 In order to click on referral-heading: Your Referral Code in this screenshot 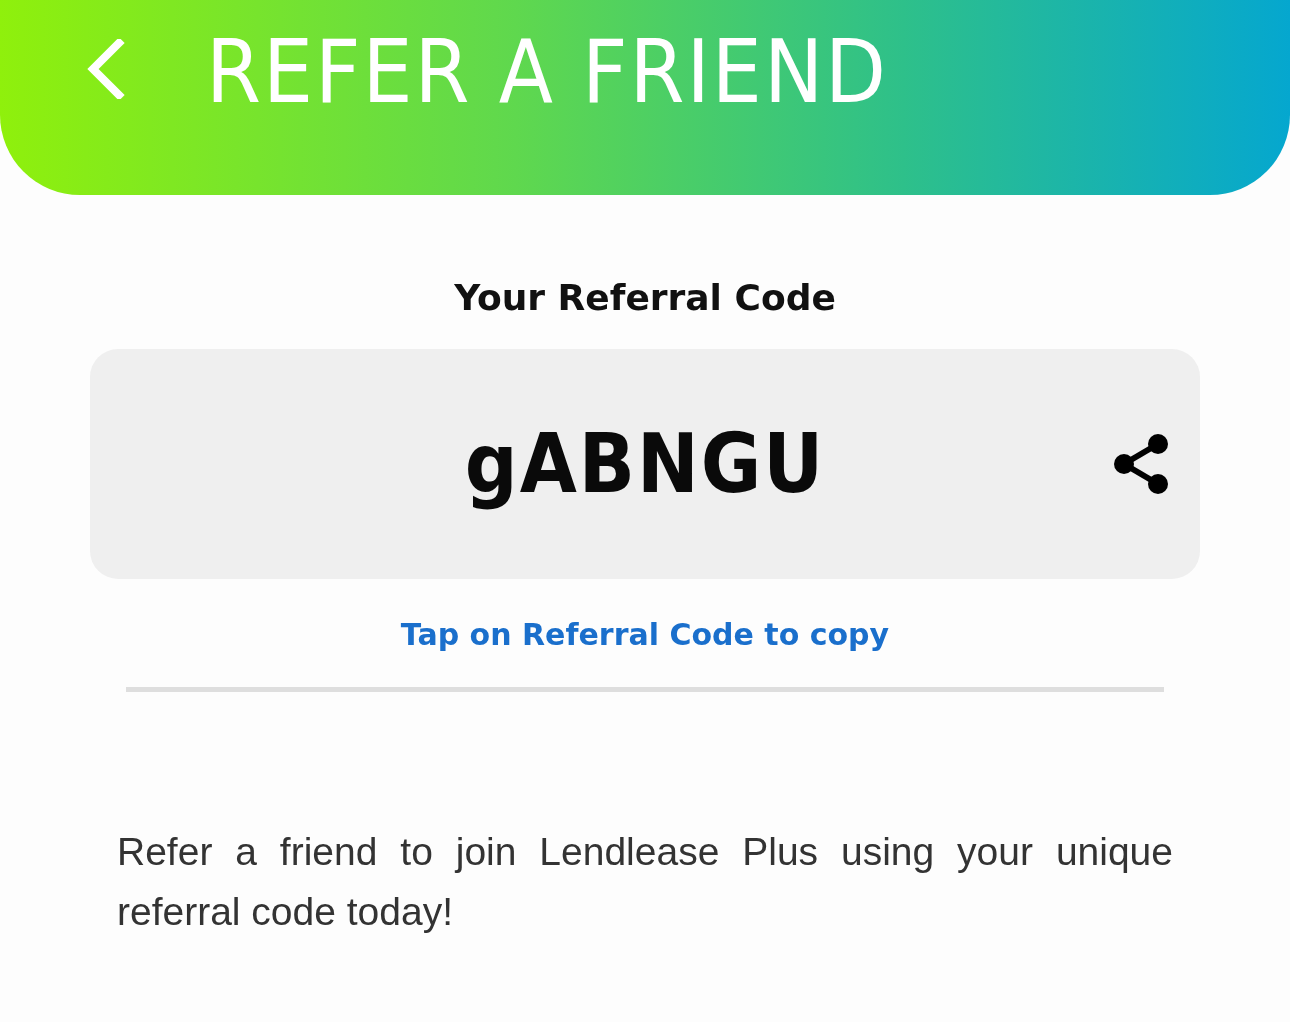, I will do `click(645, 298)`.